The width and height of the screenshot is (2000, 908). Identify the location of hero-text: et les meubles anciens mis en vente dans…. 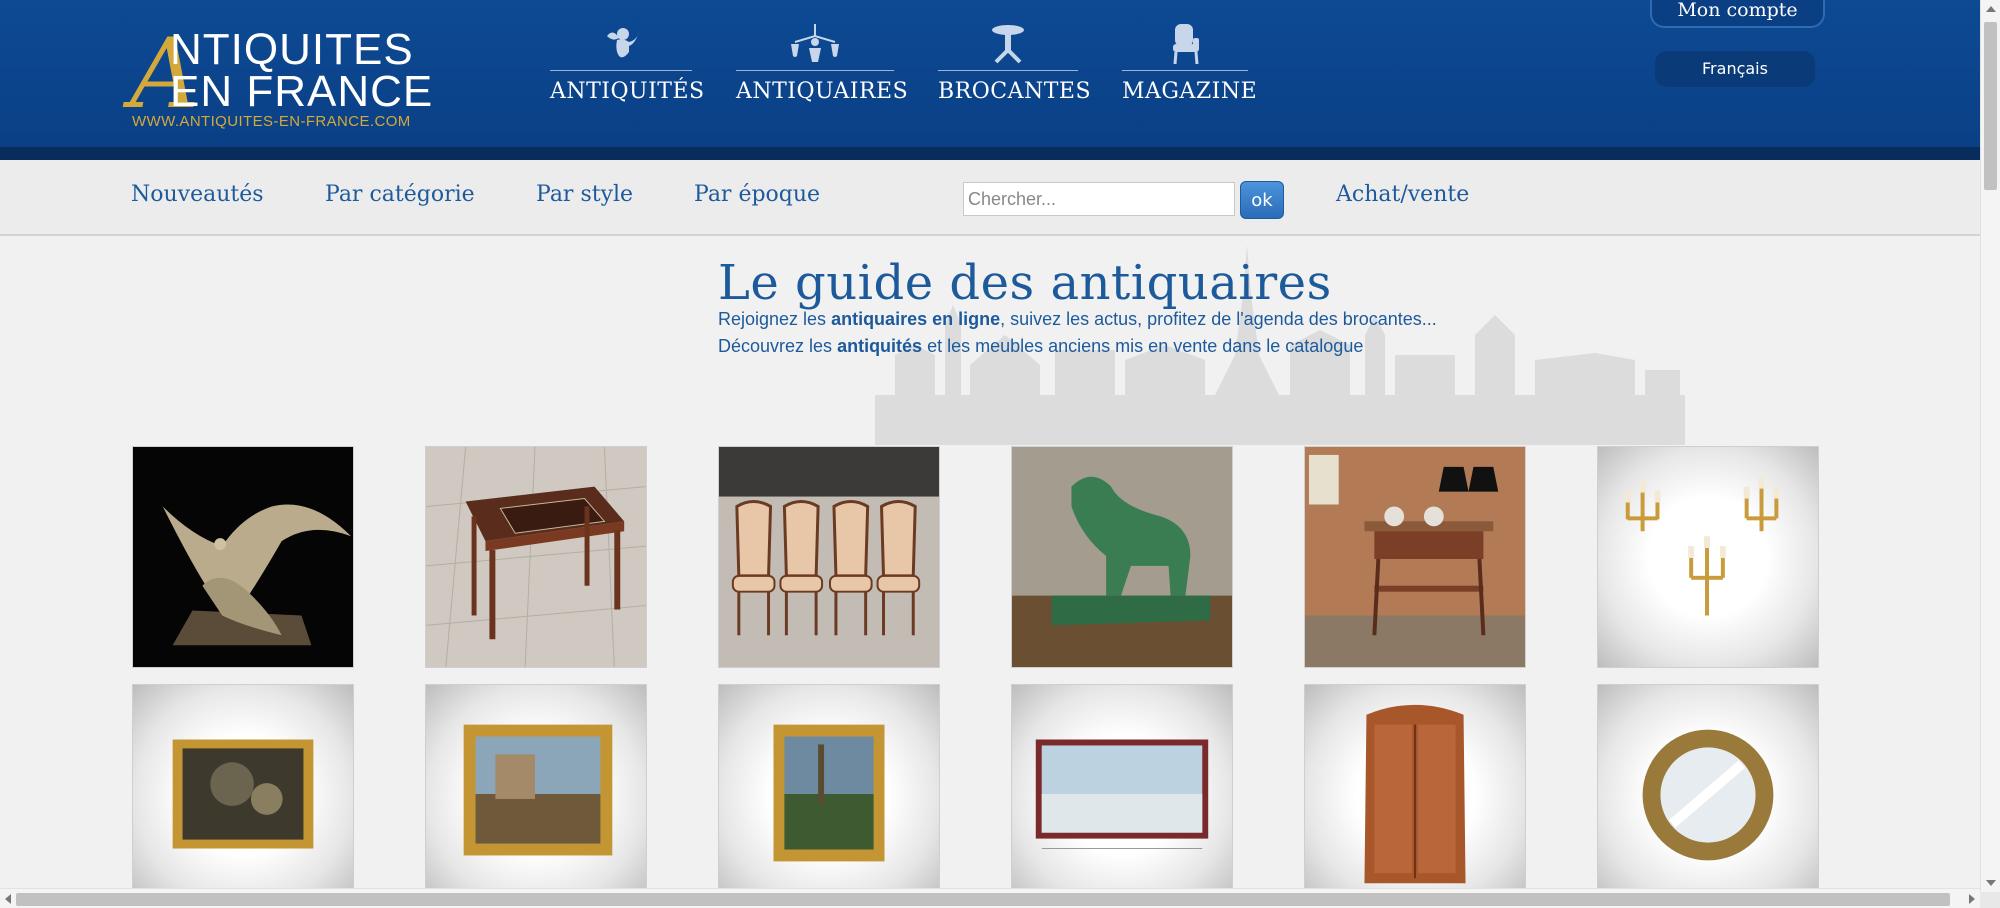
(1143, 346).